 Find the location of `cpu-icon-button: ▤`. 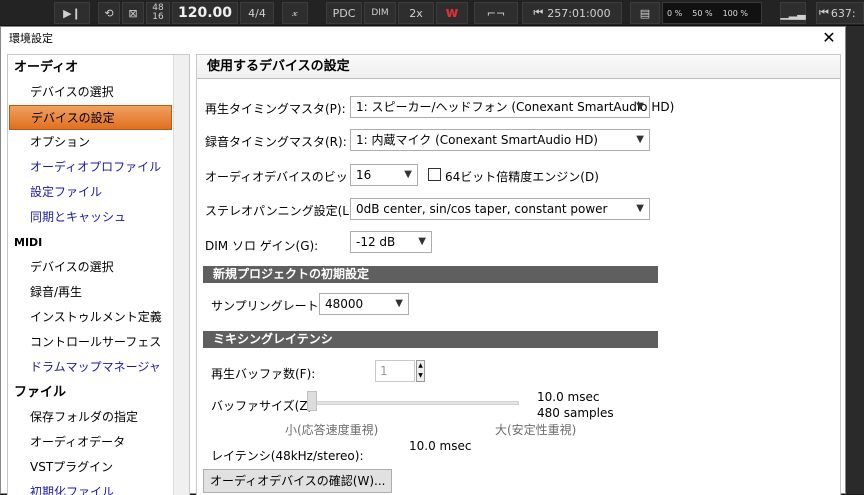

cpu-icon-button: ▤ is located at coordinates (645, 13).